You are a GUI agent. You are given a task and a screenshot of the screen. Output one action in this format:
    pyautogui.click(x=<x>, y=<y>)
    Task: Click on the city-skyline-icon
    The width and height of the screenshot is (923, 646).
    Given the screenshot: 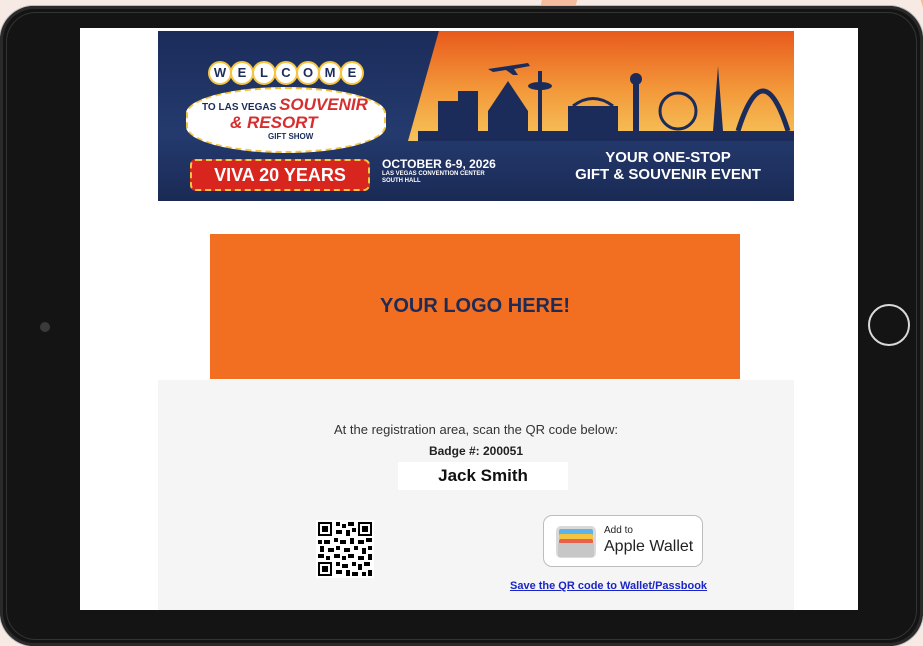 What is the action you would take?
    pyautogui.click(x=606, y=102)
    